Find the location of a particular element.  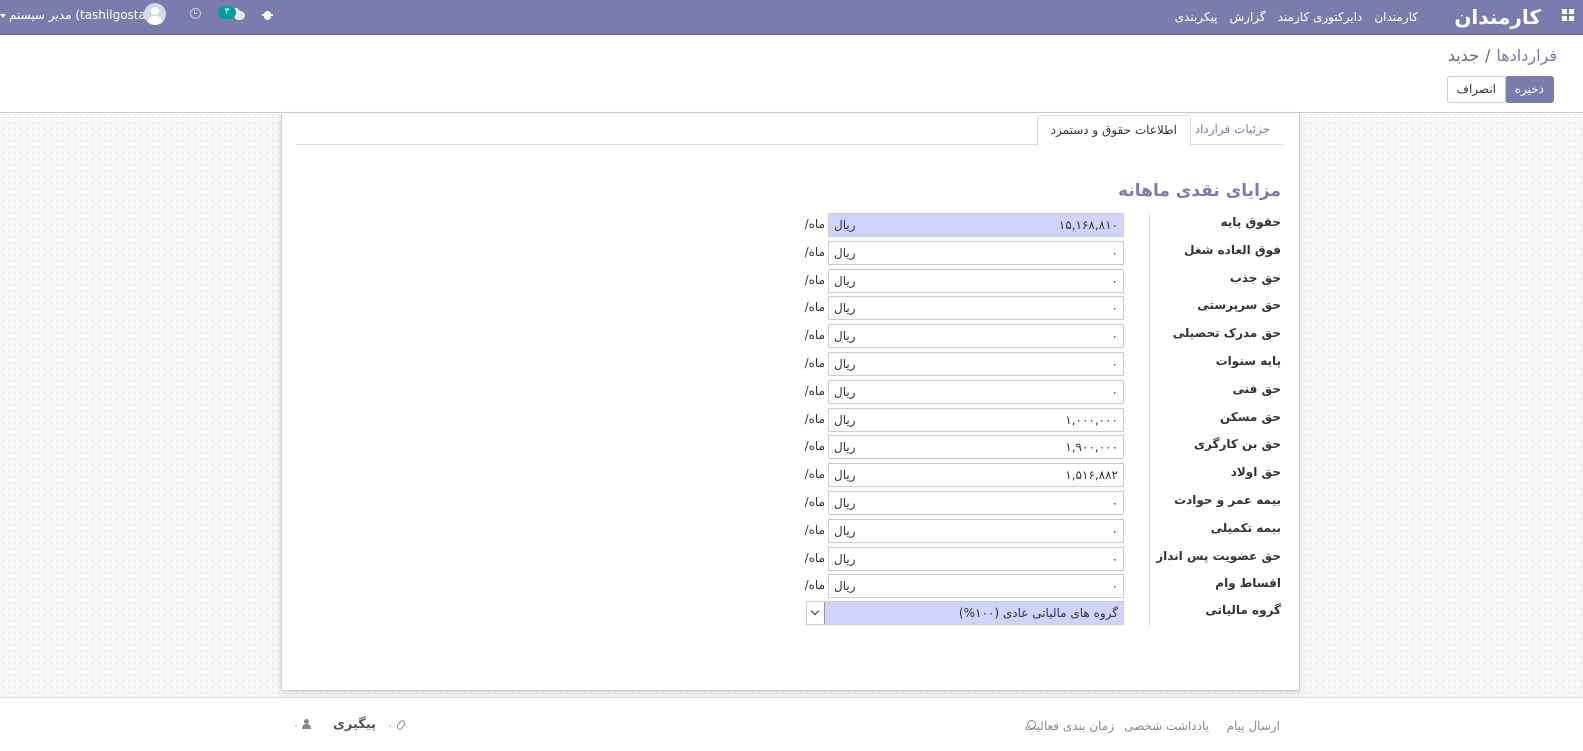

field-row: اقساط وام ۰ ریال/ماه is located at coordinates (1043, 586).